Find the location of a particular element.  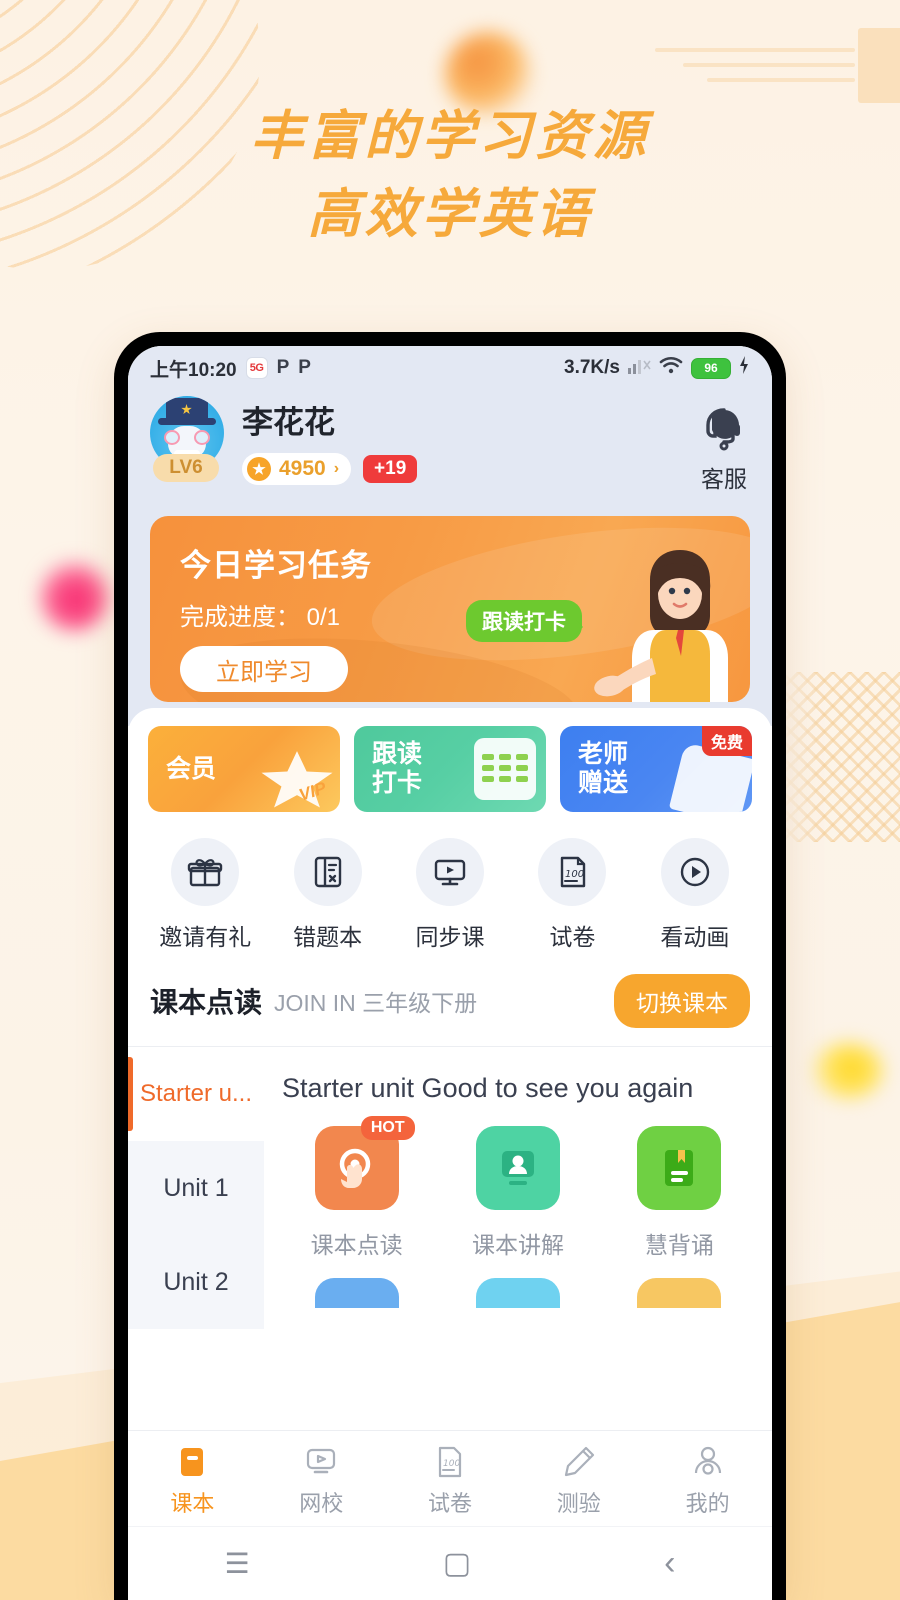

textbook-section-header: 课本点读 JOIN IN 三年级下册 切换课本 is located at coordinates (450, 1008).